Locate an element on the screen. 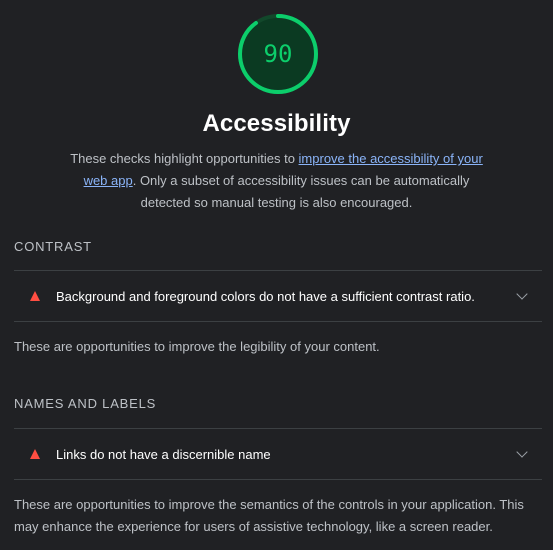  score-gauge: 90 is located at coordinates (278, 54).